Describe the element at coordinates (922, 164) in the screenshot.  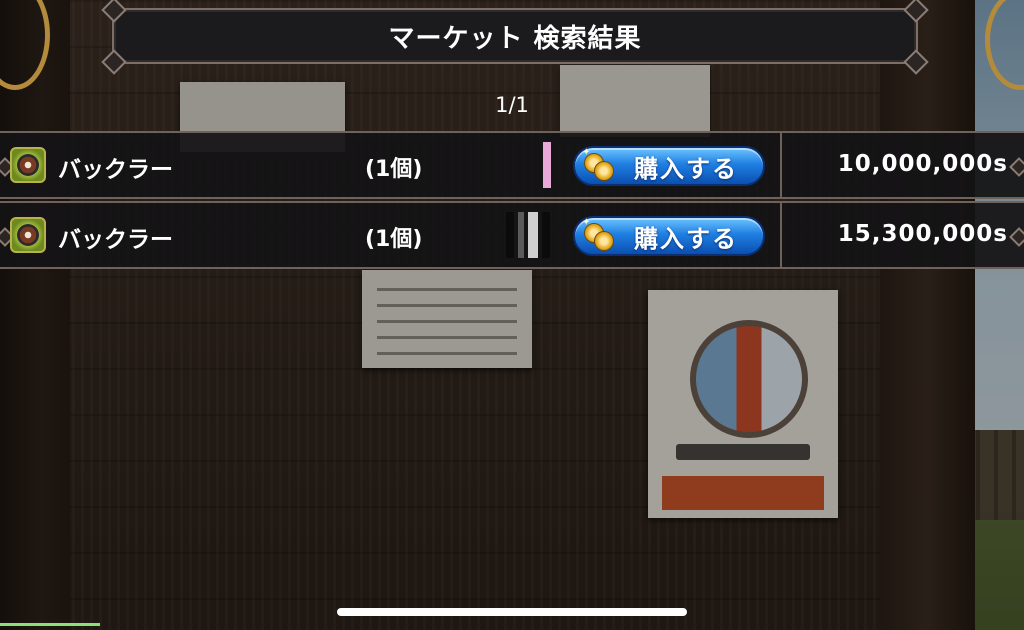
I see `item-price: 10,000,000s` at that location.